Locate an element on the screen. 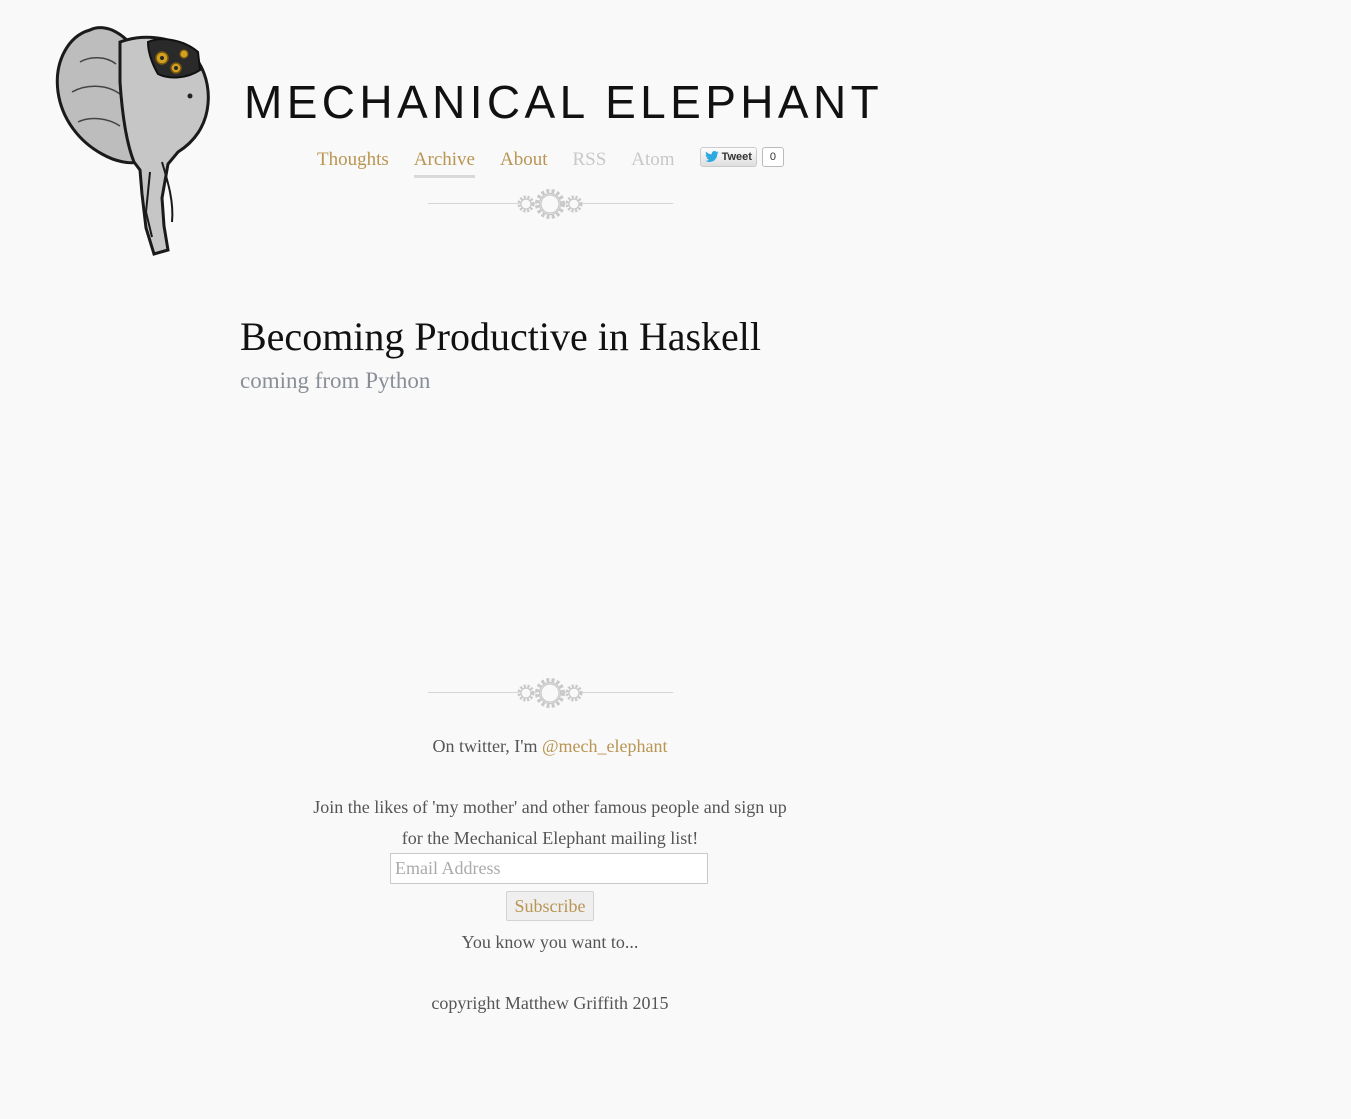  twitter-prefix: On twitter, I'm is located at coordinates (487, 746).